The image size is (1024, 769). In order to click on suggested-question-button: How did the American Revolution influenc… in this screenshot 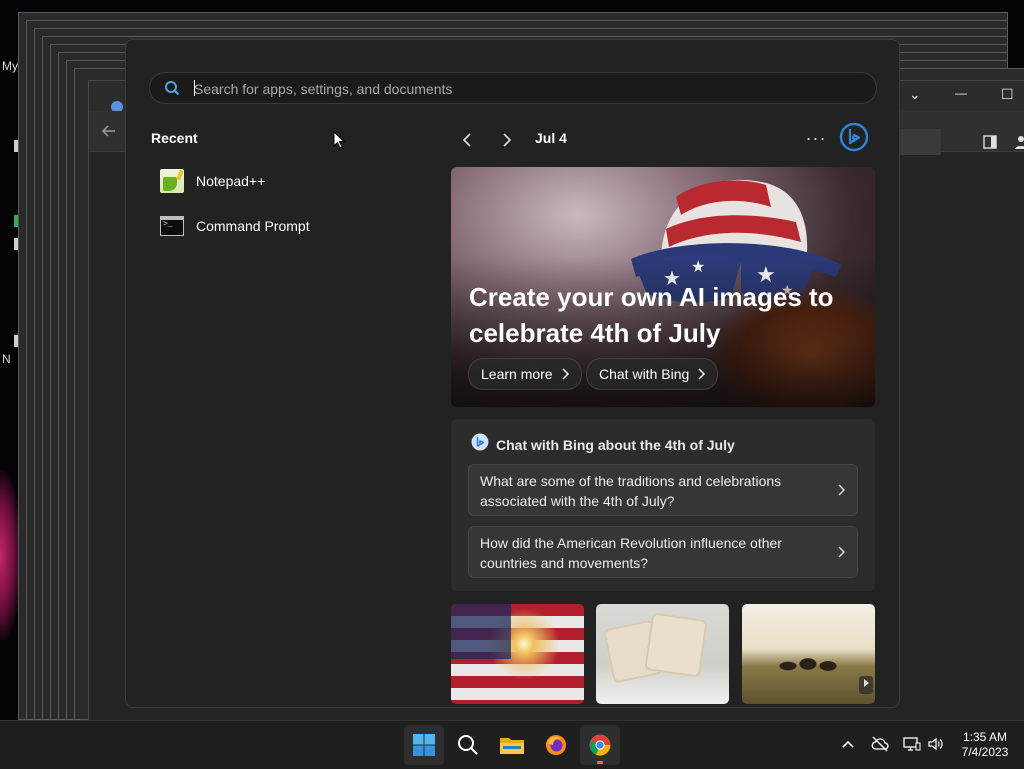, I will do `click(663, 552)`.